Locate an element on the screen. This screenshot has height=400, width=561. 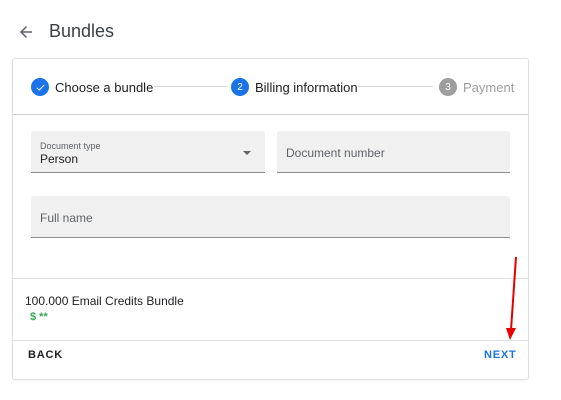
step-number: 3 is located at coordinates (448, 87).